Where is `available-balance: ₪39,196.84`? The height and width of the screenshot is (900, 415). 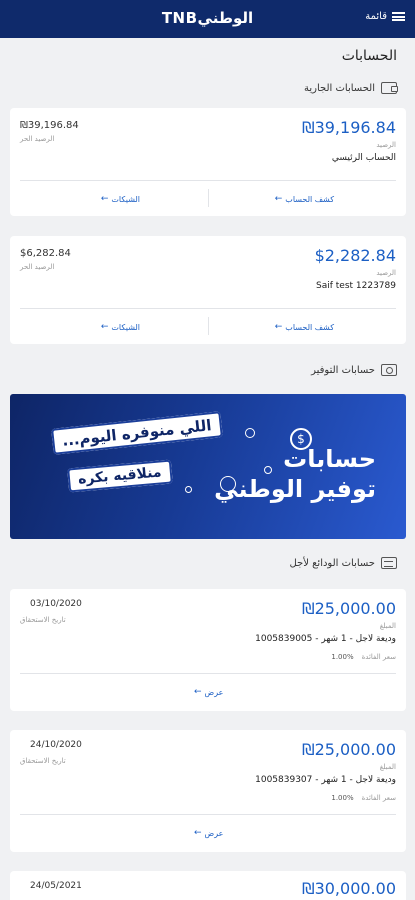 available-balance: ₪39,196.84 is located at coordinates (49, 125).